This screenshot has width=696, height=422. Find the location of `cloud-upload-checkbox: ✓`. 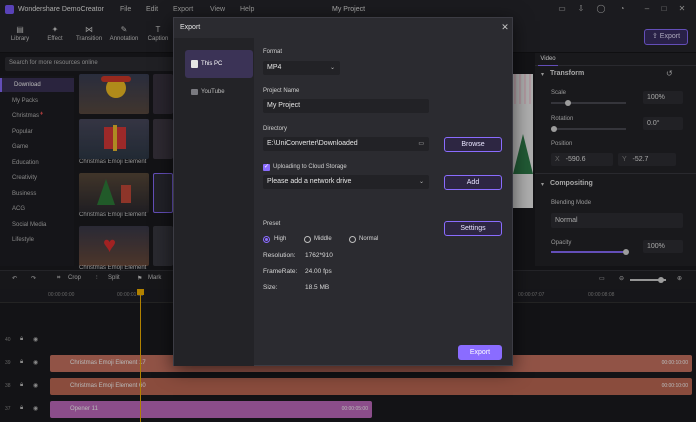

cloud-upload-checkbox: ✓ is located at coordinates (266, 167).